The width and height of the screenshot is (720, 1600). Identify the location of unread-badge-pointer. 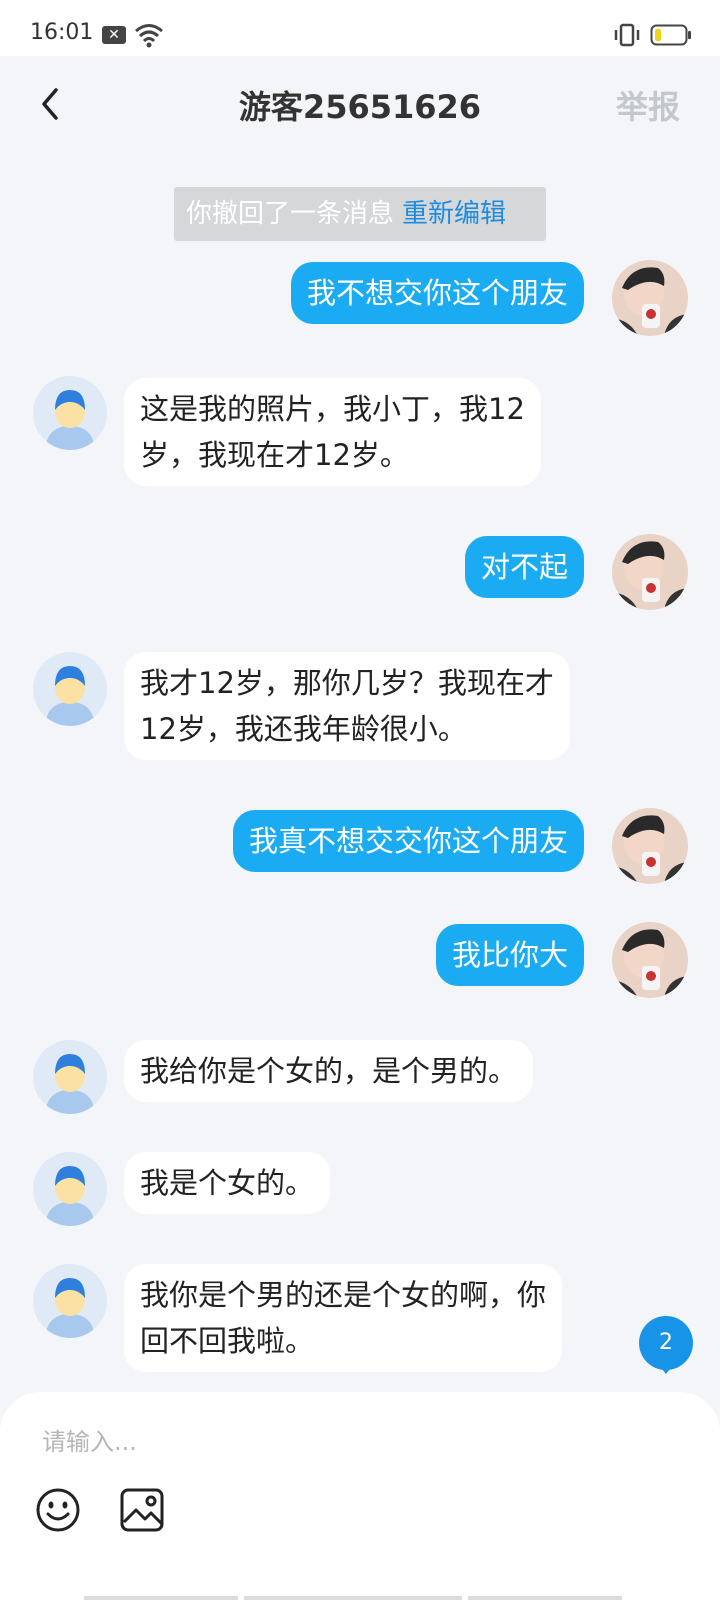
(666, 1369).